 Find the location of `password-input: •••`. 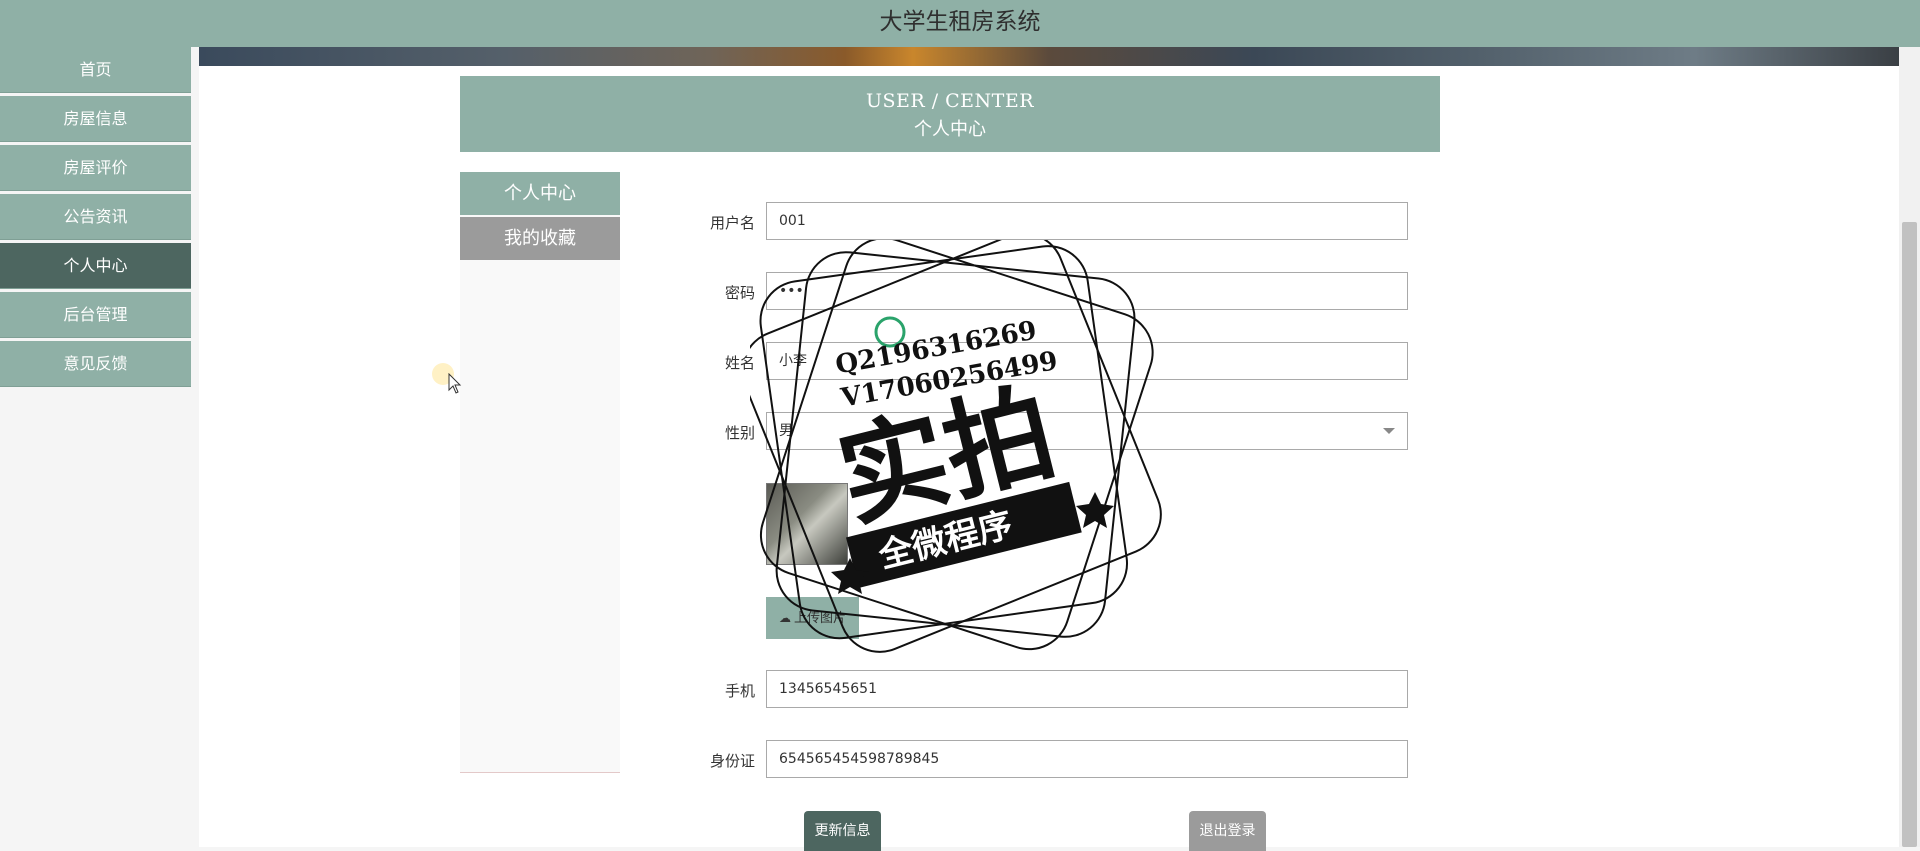

password-input: ••• is located at coordinates (1087, 291).